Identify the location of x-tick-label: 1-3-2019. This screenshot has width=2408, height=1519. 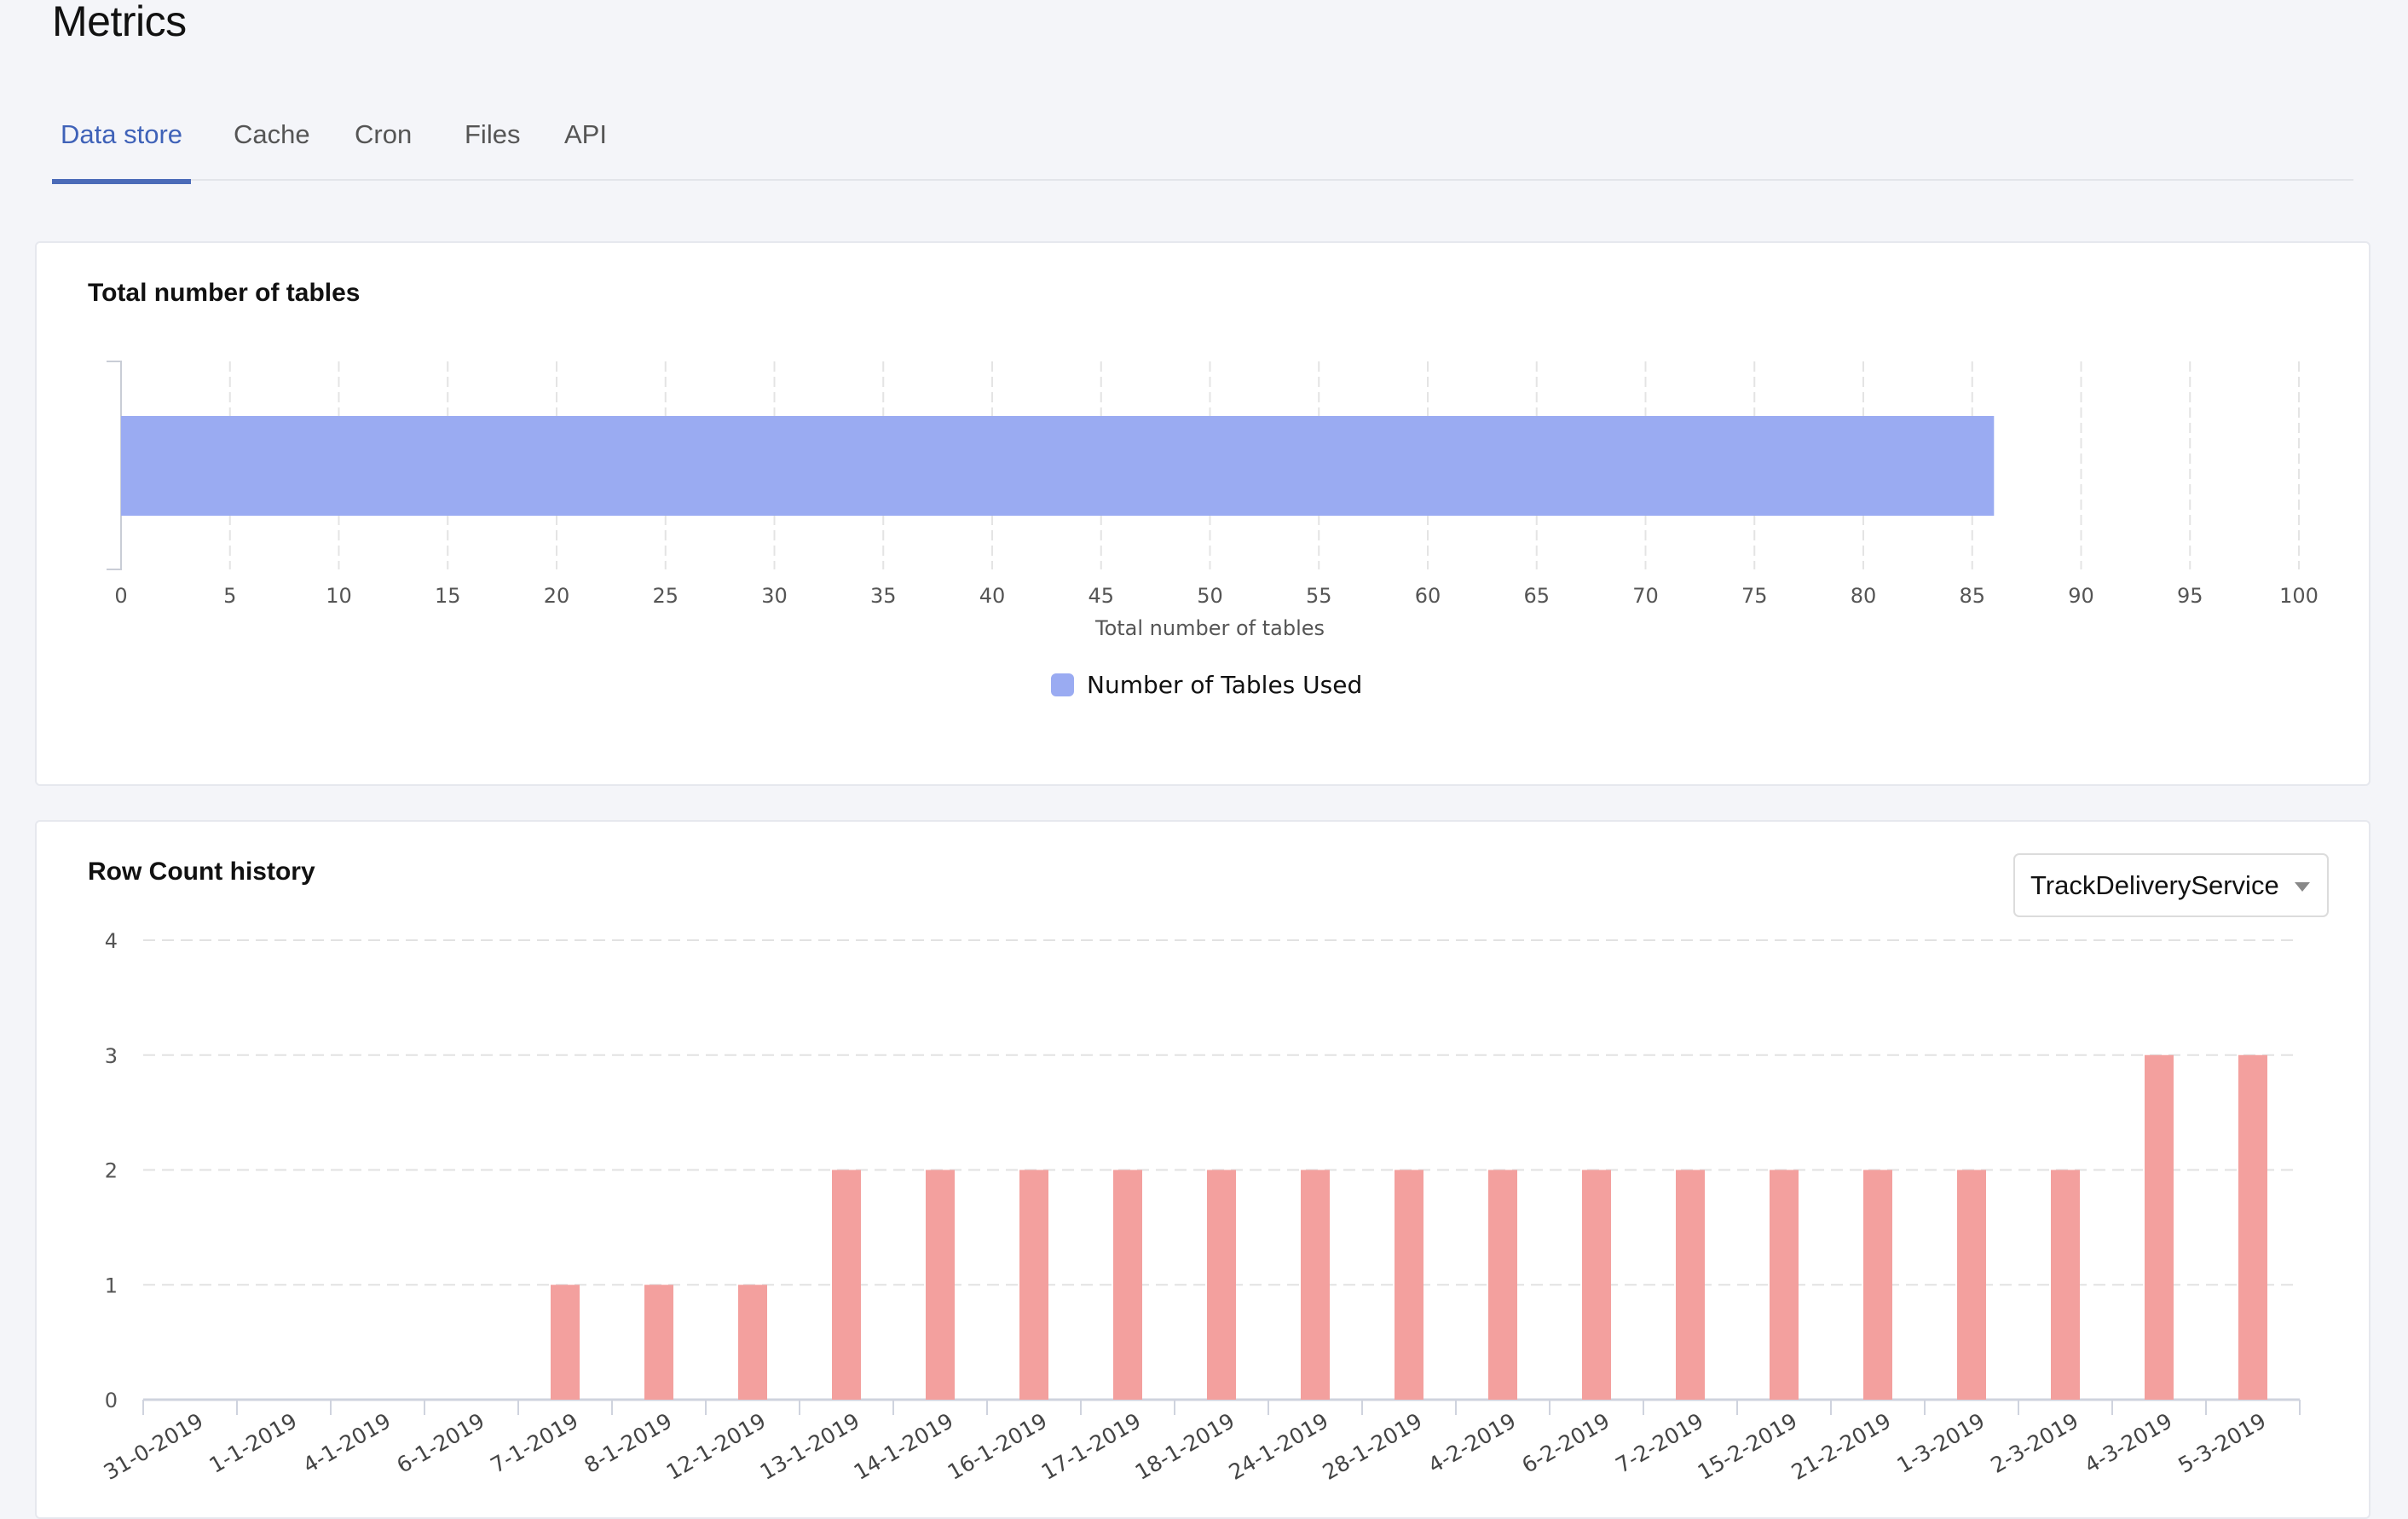
(1941, 1443).